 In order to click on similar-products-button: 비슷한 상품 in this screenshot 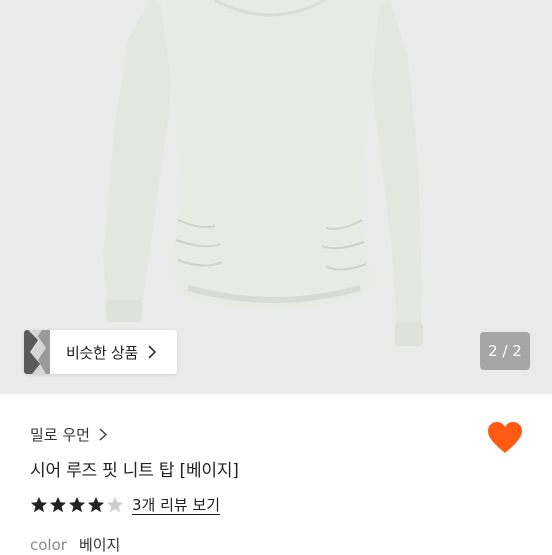, I will do `click(100, 352)`.